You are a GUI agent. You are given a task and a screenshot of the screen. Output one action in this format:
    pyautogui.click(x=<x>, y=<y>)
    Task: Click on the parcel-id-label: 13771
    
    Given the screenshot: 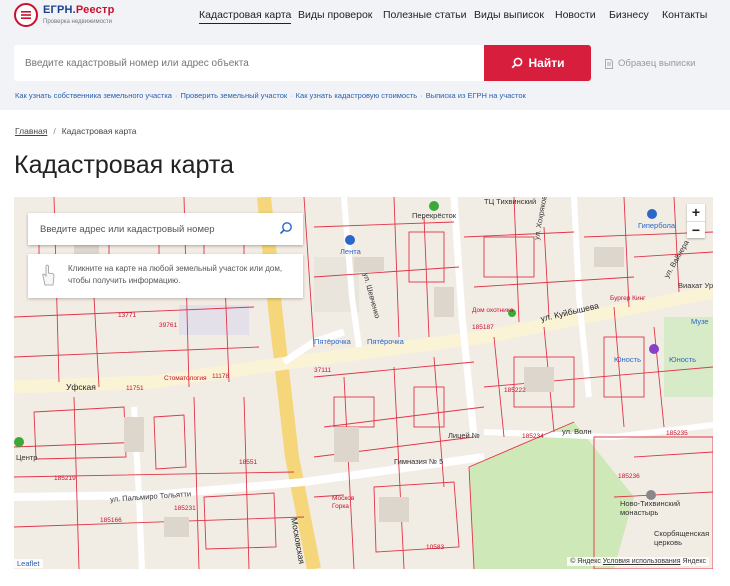 What is the action you would take?
    pyautogui.click(x=127, y=315)
    